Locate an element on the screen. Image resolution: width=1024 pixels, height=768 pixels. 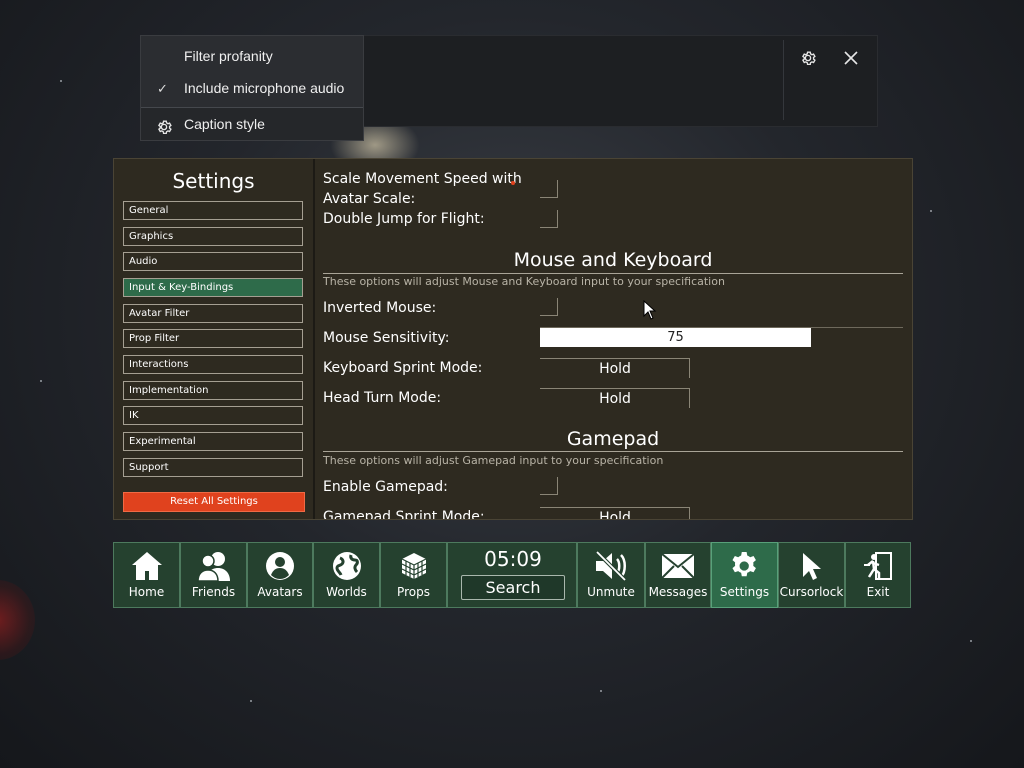
search-button: Search is located at coordinates (513, 587).